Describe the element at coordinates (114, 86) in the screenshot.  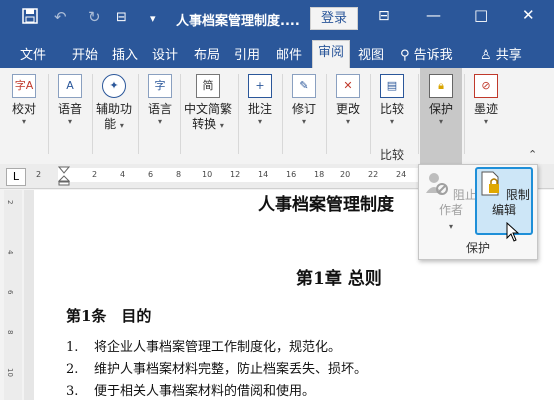
I see `accessibility-icon: ✦` at that location.